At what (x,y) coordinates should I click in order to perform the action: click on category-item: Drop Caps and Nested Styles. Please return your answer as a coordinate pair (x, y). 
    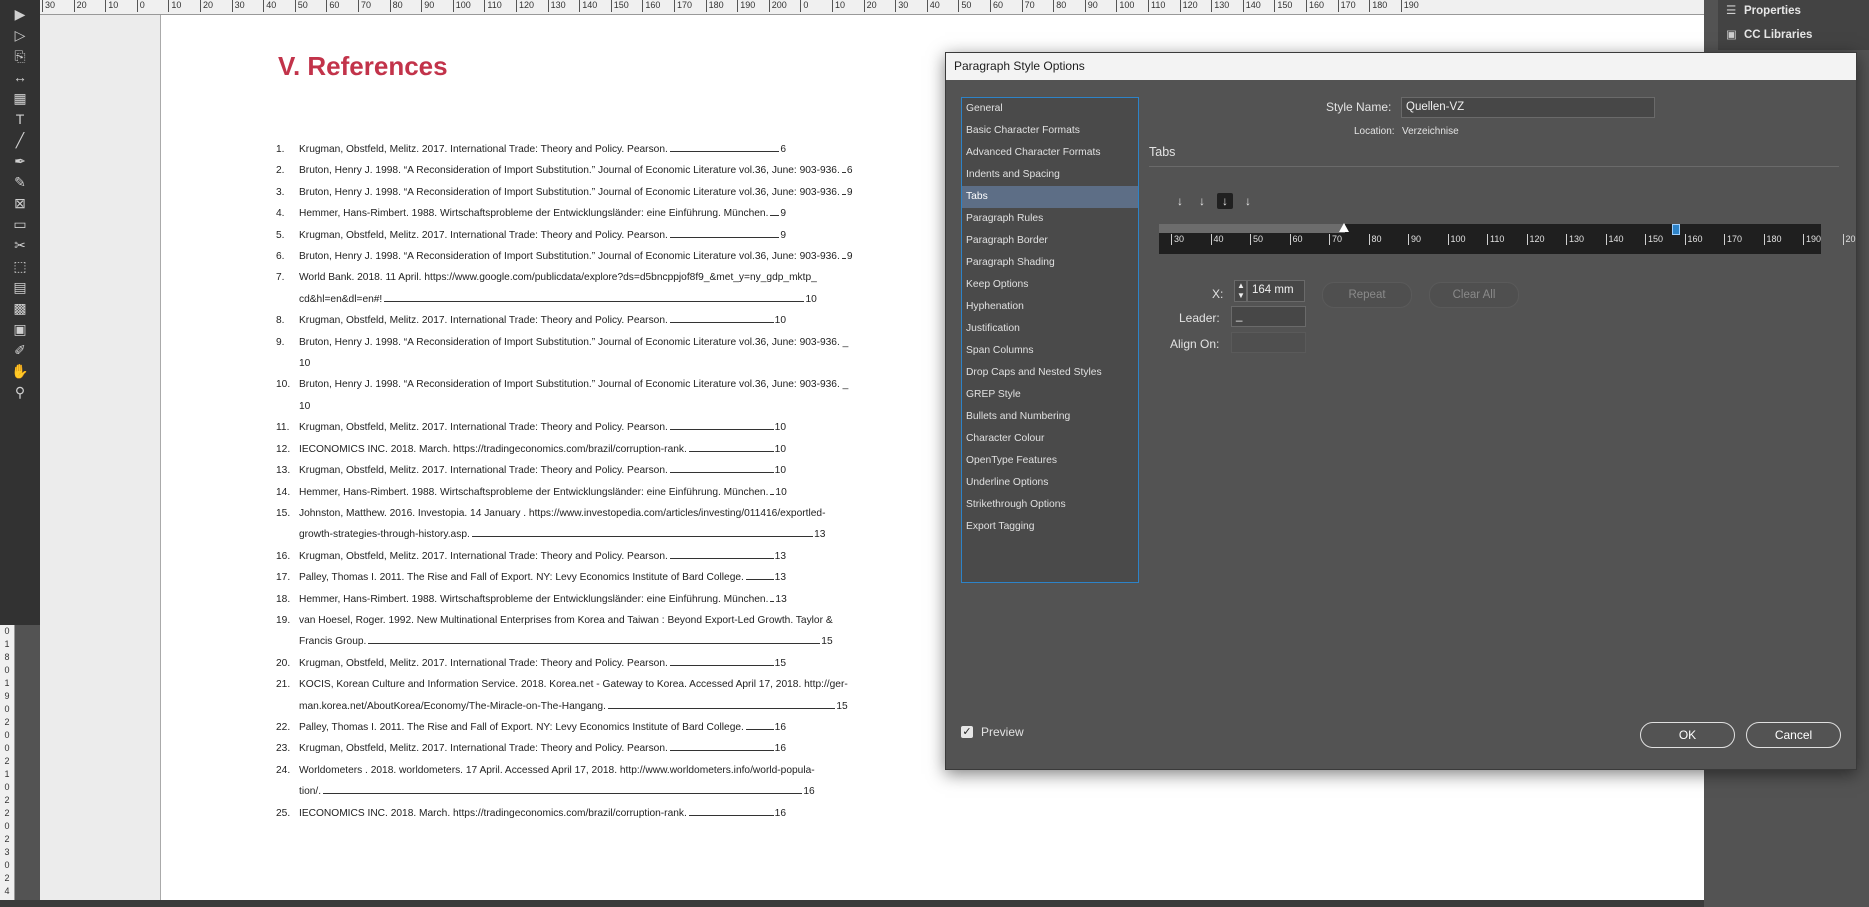
    Looking at the image, I should click on (1050, 373).